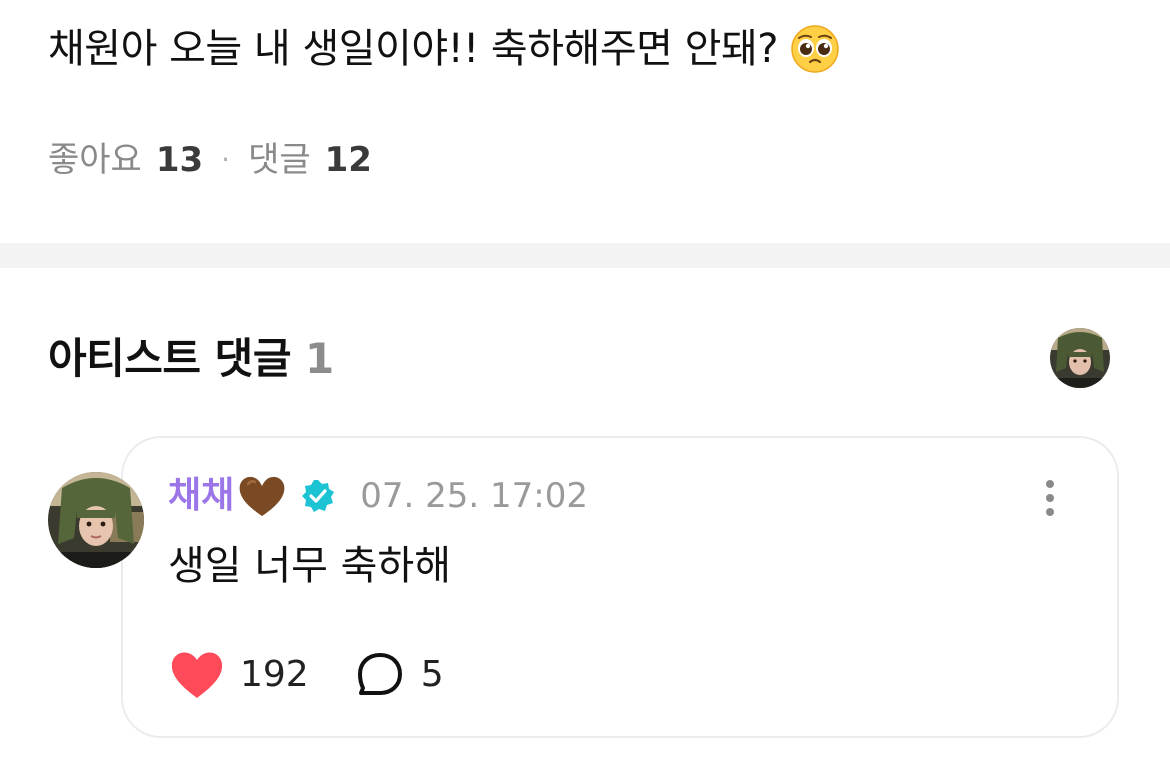 The image size is (1170, 776). What do you see at coordinates (201, 496) in the screenshot?
I see `comment-author-name: 채채` at bounding box center [201, 496].